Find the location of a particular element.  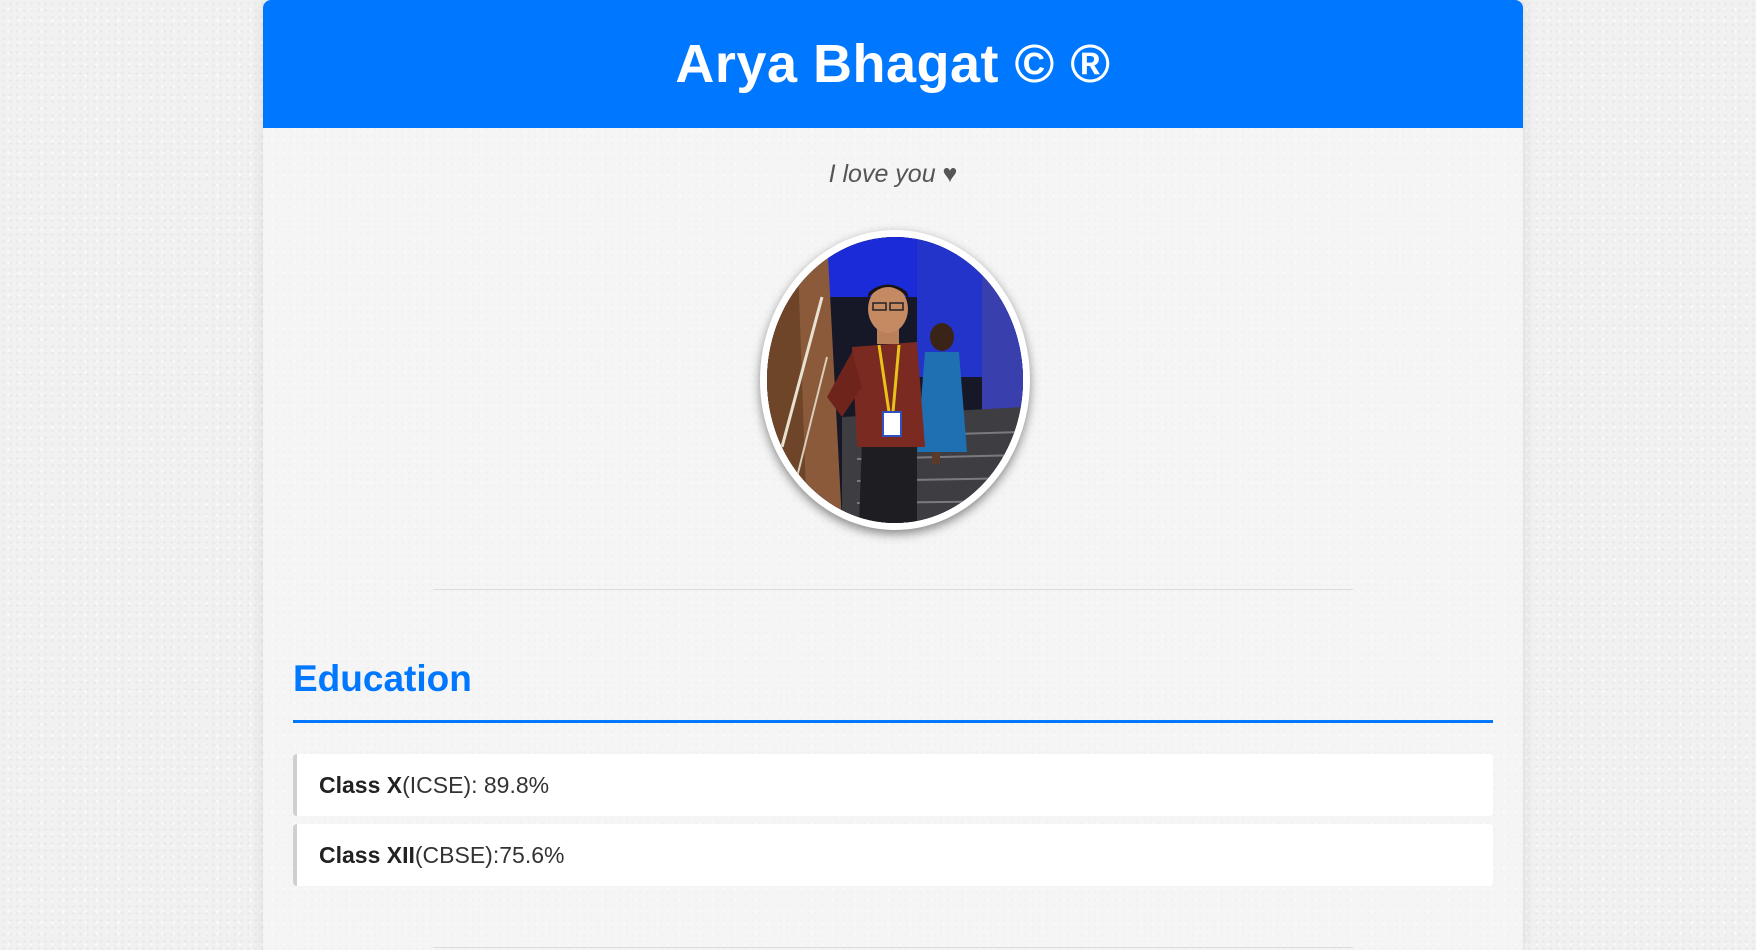

tagline: I love you ♥ is located at coordinates (893, 174).